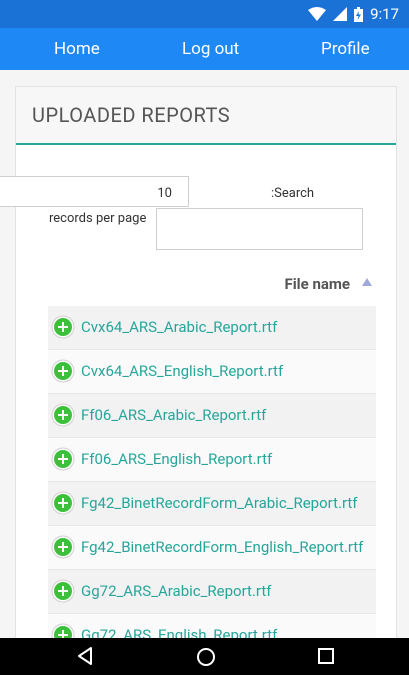 This screenshot has width=409, height=675. Describe the element at coordinates (259, 229) in the screenshot. I see `search-input` at that location.